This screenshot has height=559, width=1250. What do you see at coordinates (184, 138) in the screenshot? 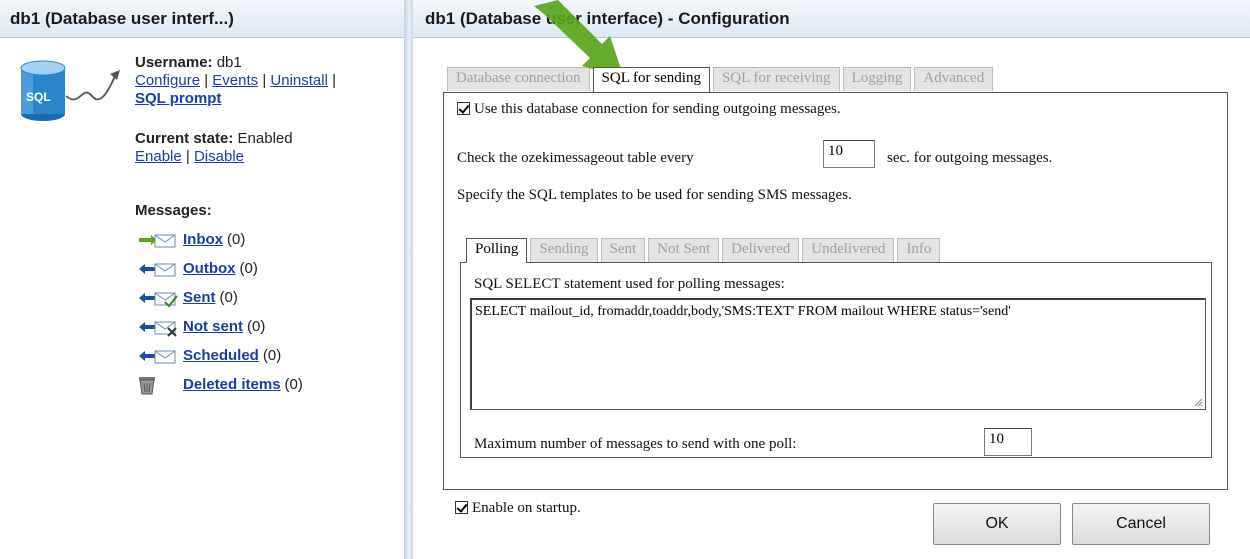
I see `current-state-label: Current state:` at bounding box center [184, 138].